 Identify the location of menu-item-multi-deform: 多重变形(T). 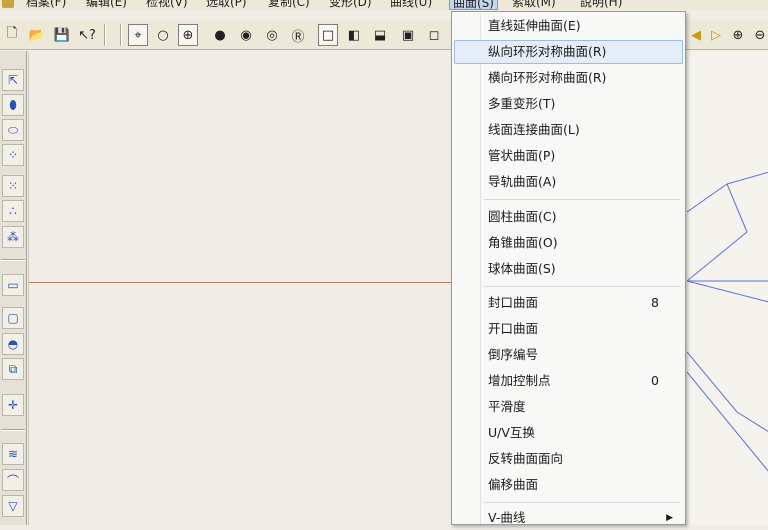
(568, 104).